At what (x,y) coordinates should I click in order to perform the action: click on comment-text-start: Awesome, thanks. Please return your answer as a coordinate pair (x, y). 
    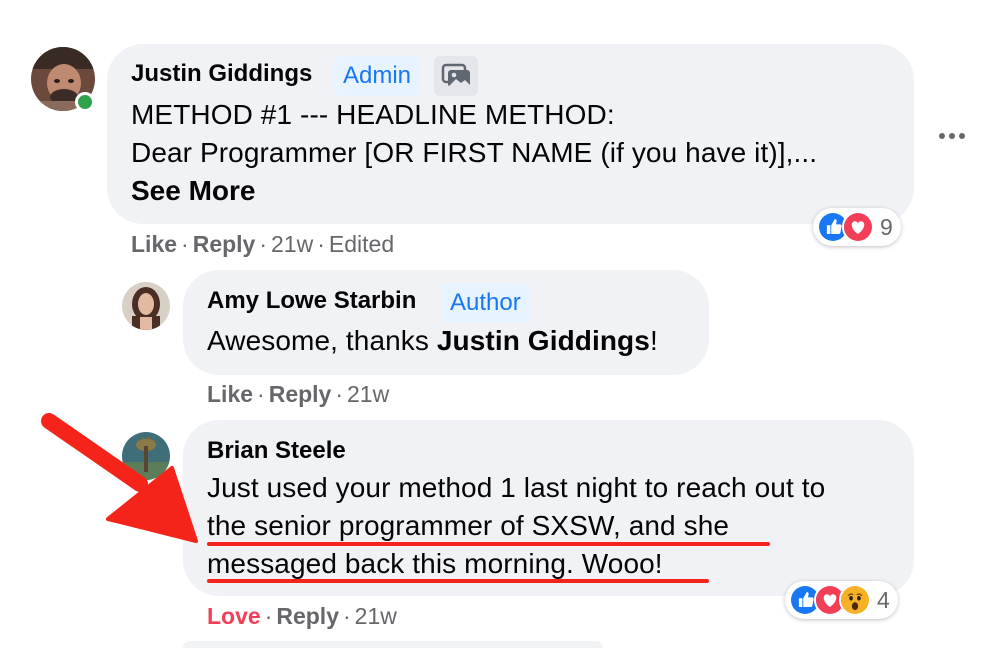
    Looking at the image, I should click on (322, 340).